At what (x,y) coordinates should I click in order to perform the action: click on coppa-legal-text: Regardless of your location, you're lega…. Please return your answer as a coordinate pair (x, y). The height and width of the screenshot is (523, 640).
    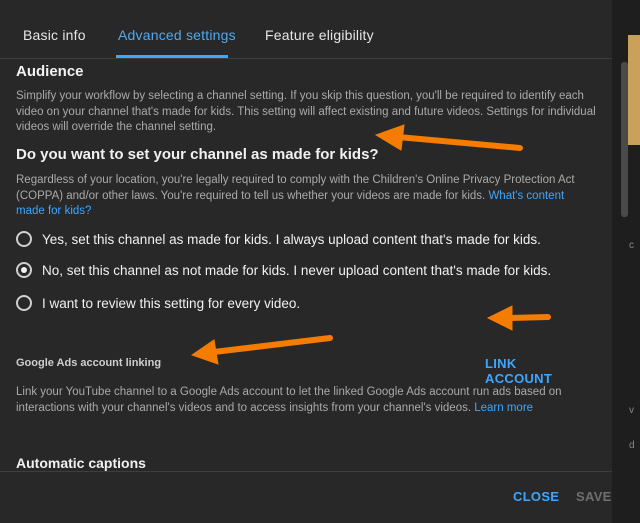
    Looking at the image, I should click on (306, 196).